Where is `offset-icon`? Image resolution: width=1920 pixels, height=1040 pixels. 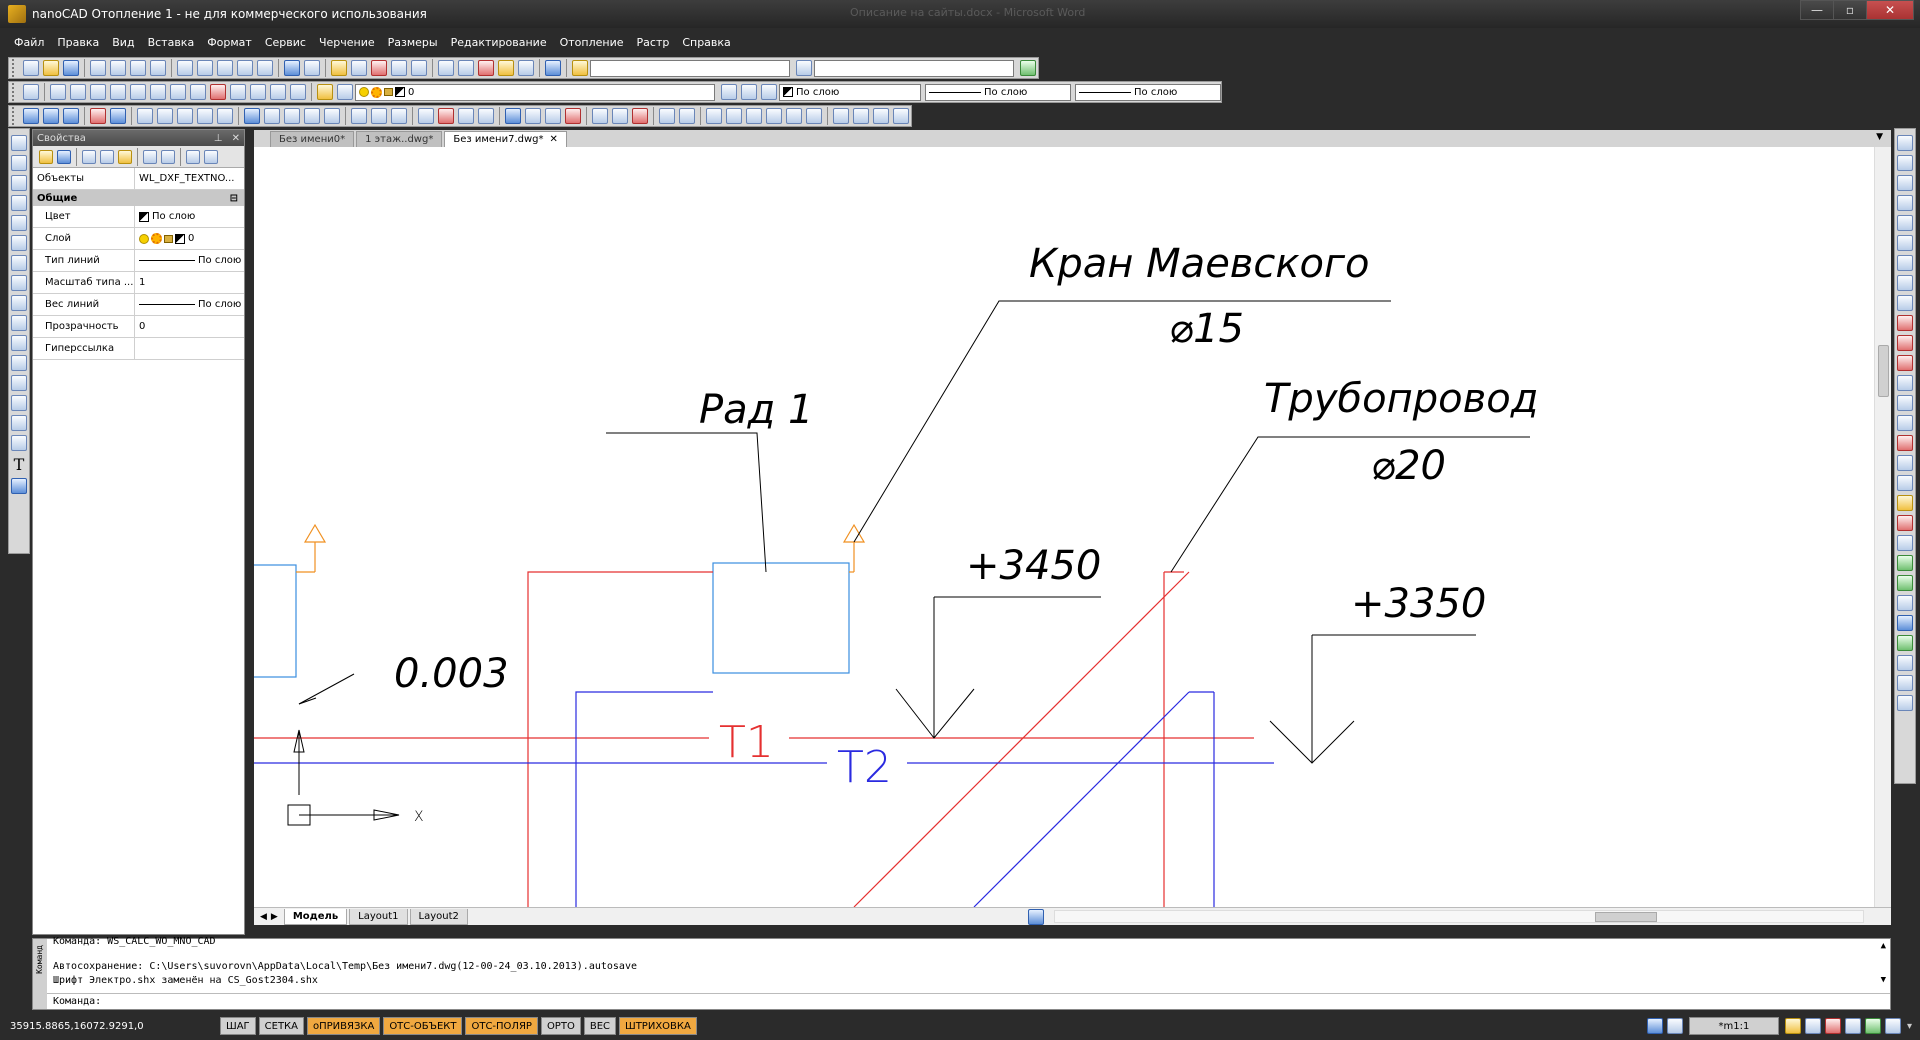
offset-icon is located at coordinates (1905, 203).